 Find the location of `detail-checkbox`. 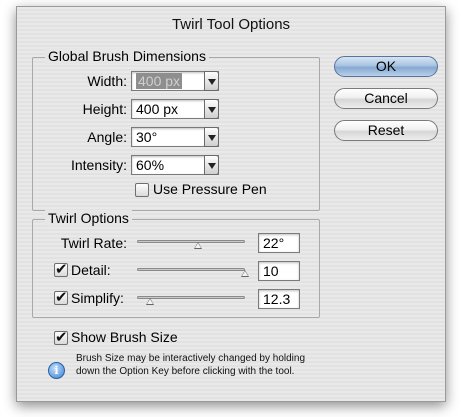

detail-checkbox is located at coordinates (61, 269).